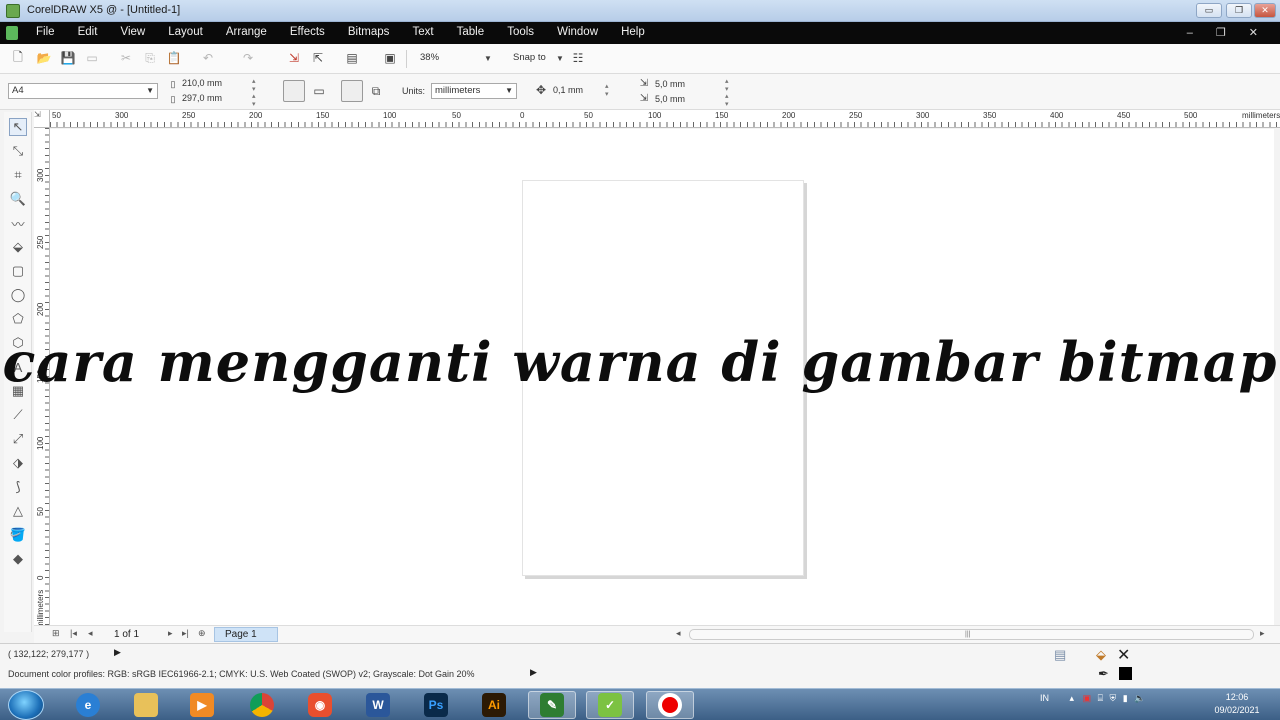 The height and width of the screenshot is (720, 1280). What do you see at coordinates (607, 91) in the screenshot?
I see `nudge-spinner: ▴ ▾` at bounding box center [607, 91].